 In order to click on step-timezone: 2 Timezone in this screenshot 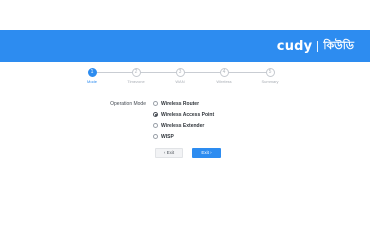, I will do `click(136, 76)`.